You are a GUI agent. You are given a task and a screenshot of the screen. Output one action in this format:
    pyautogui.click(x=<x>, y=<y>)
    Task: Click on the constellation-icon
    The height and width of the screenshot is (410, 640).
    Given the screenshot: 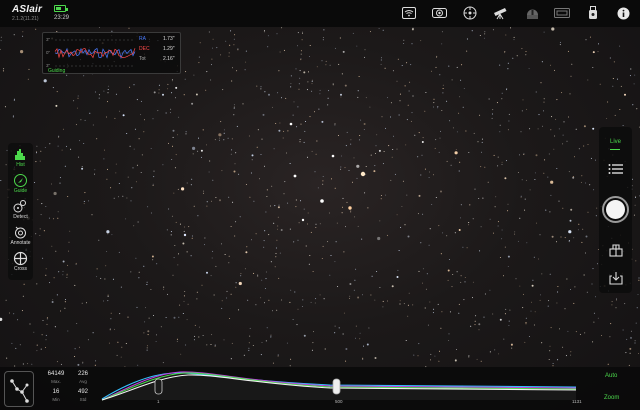 What is the action you would take?
    pyautogui.click(x=19, y=391)
    